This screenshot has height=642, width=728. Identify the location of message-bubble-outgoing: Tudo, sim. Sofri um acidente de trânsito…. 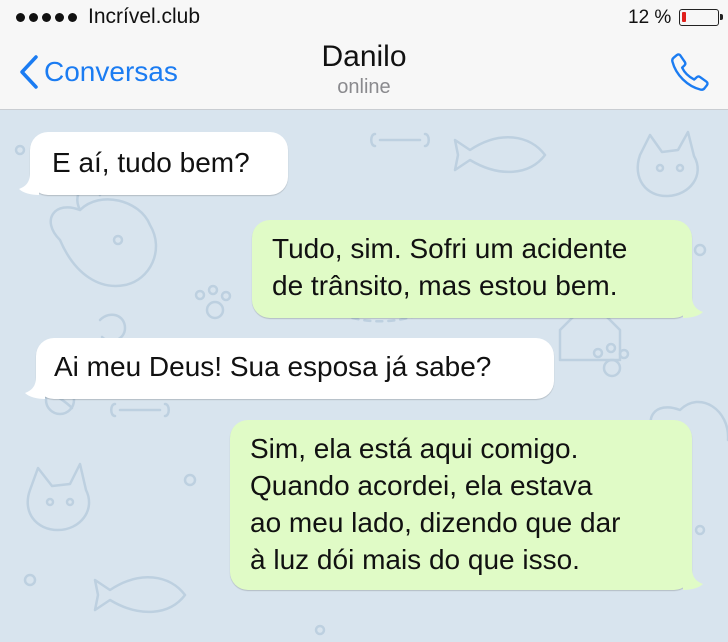
(477, 269).